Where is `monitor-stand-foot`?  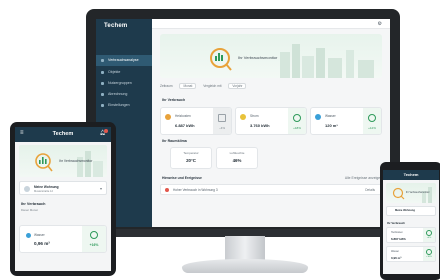 monitor-stand-foot is located at coordinates (245, 266).